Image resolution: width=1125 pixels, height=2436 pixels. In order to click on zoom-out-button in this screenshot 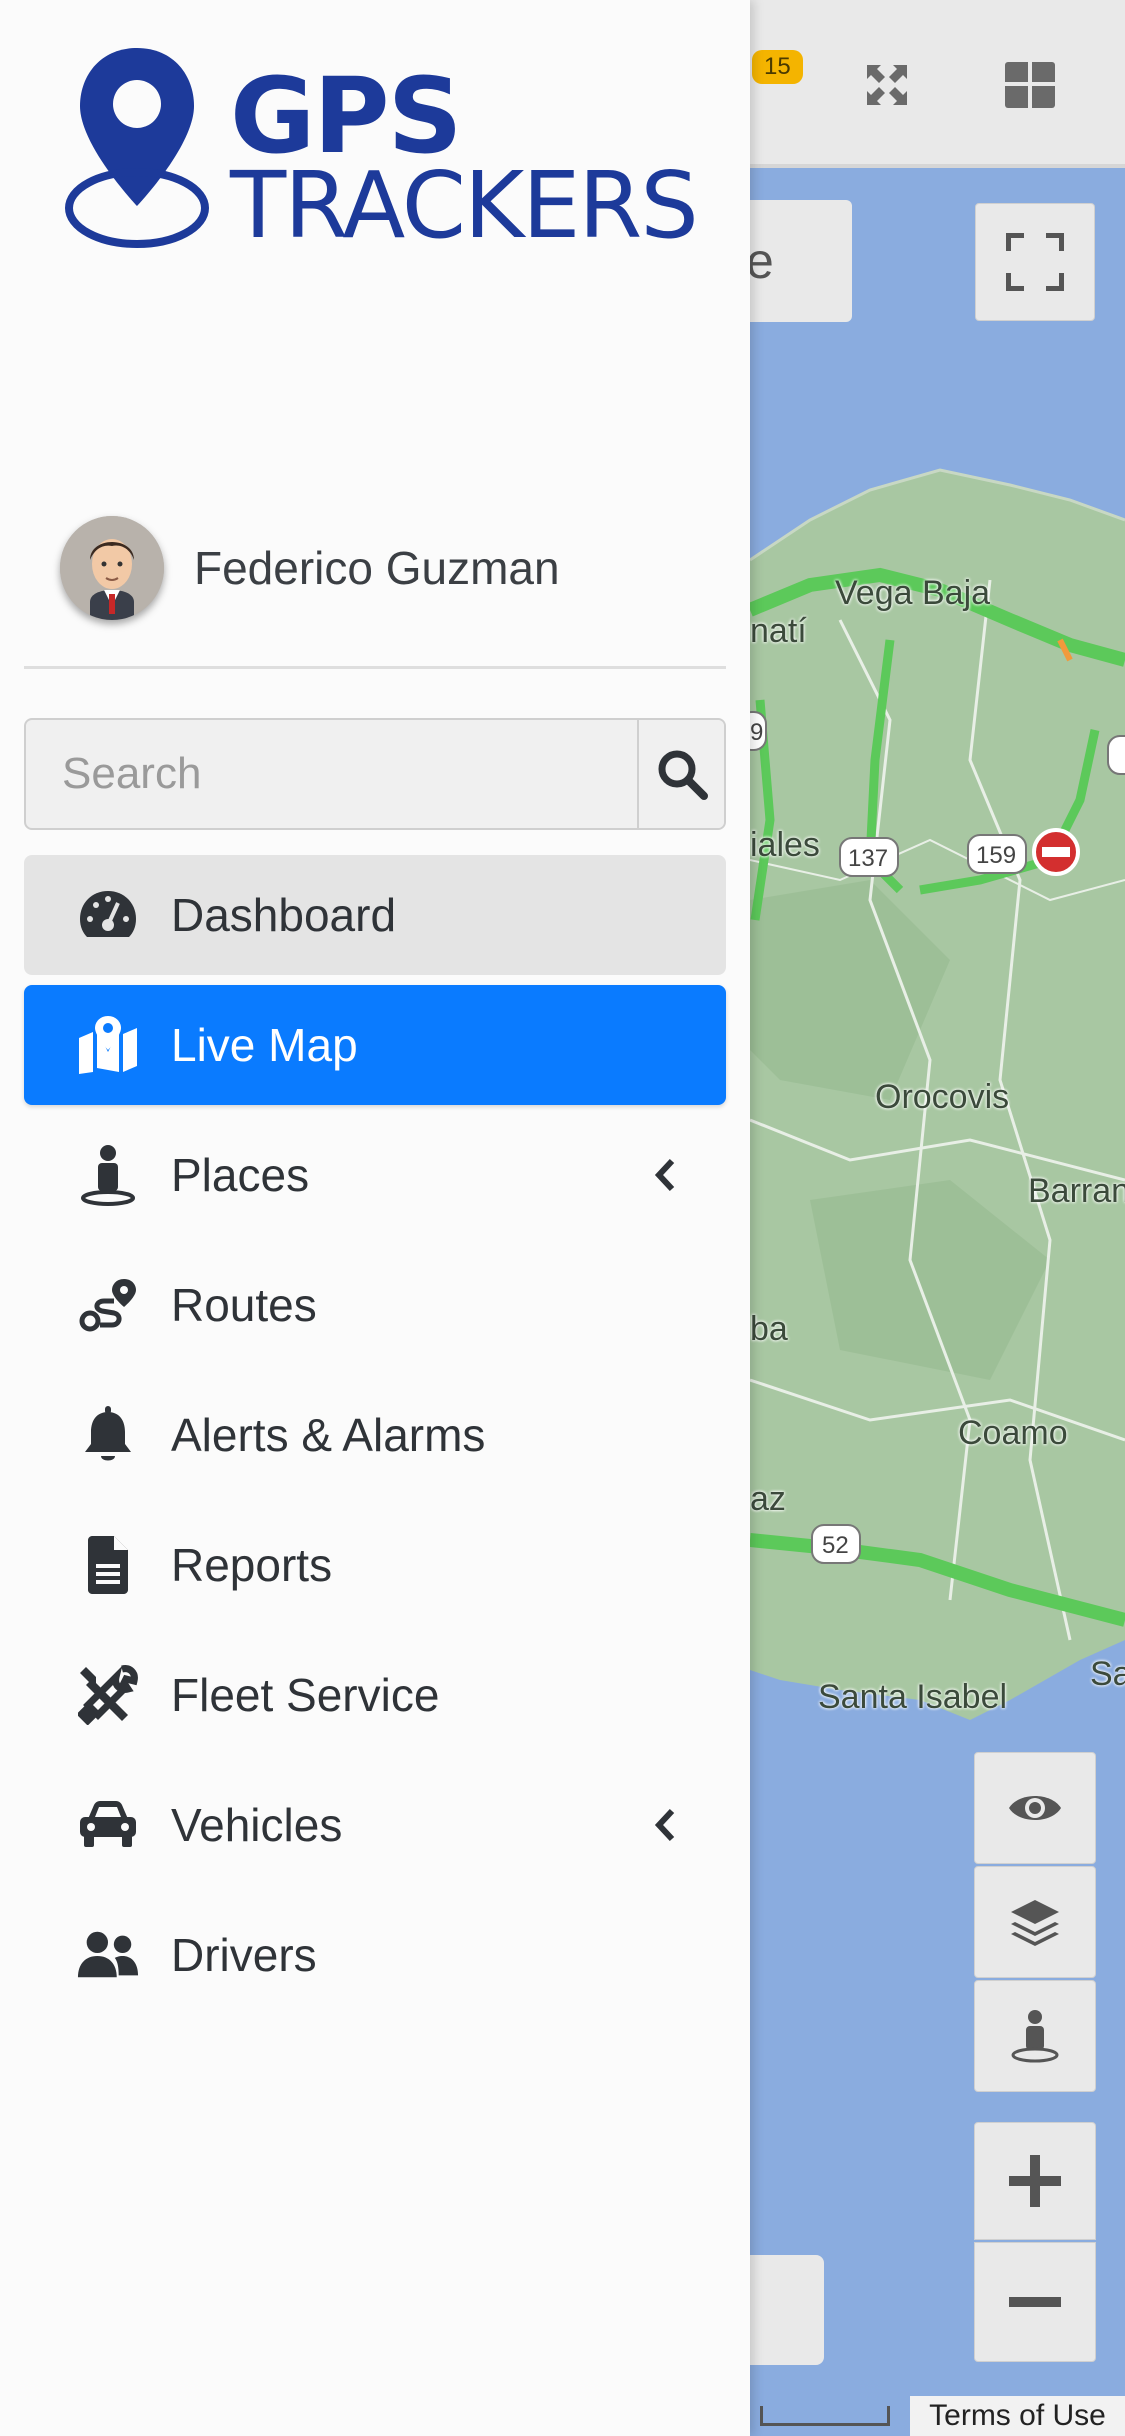, I will do `click(1035, 2302)`.